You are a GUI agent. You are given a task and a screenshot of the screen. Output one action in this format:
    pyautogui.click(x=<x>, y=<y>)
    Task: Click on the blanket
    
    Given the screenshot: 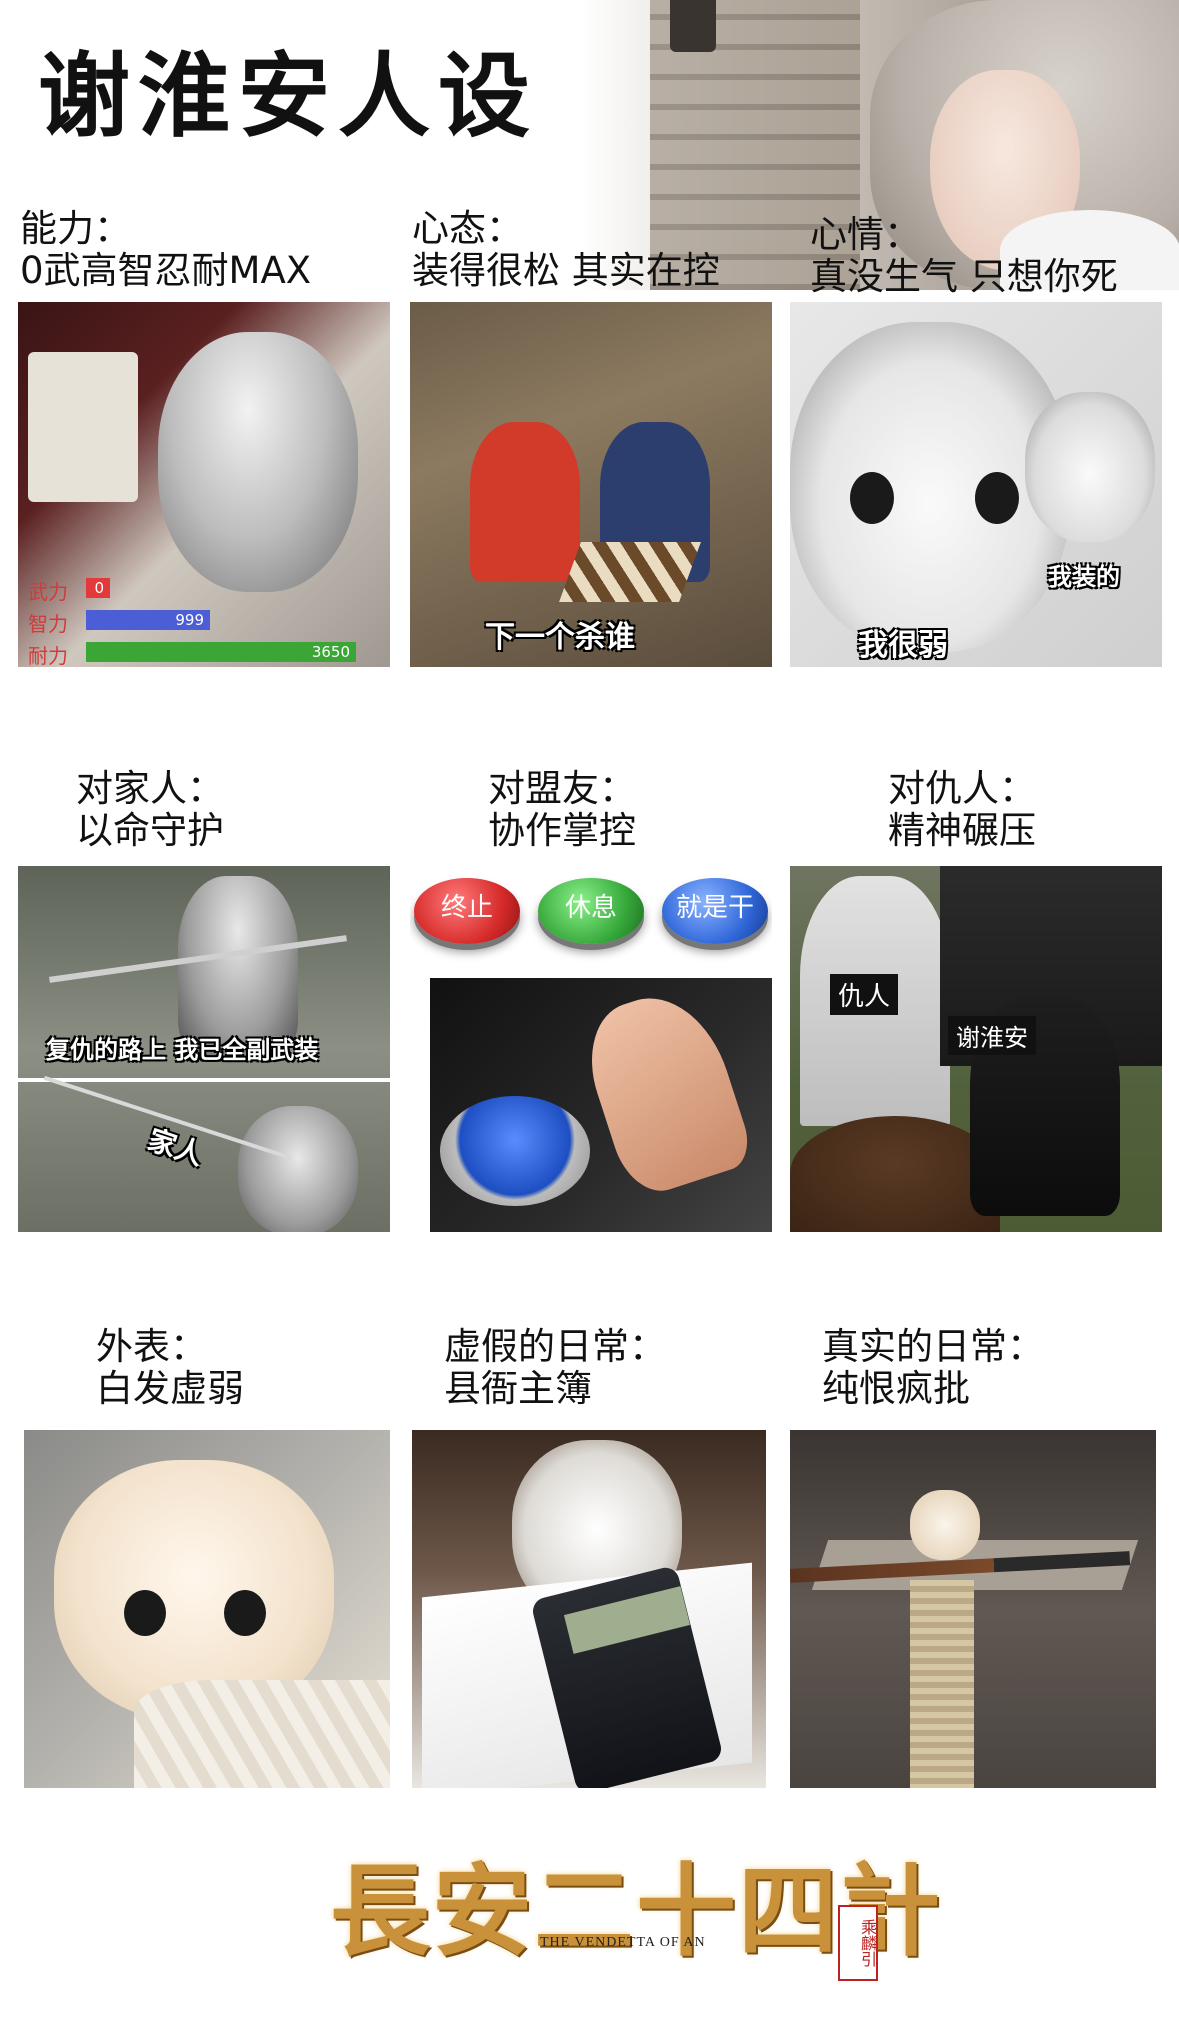 What is the action you would take?
    pyautogui.click(x=262, y=1734)
    